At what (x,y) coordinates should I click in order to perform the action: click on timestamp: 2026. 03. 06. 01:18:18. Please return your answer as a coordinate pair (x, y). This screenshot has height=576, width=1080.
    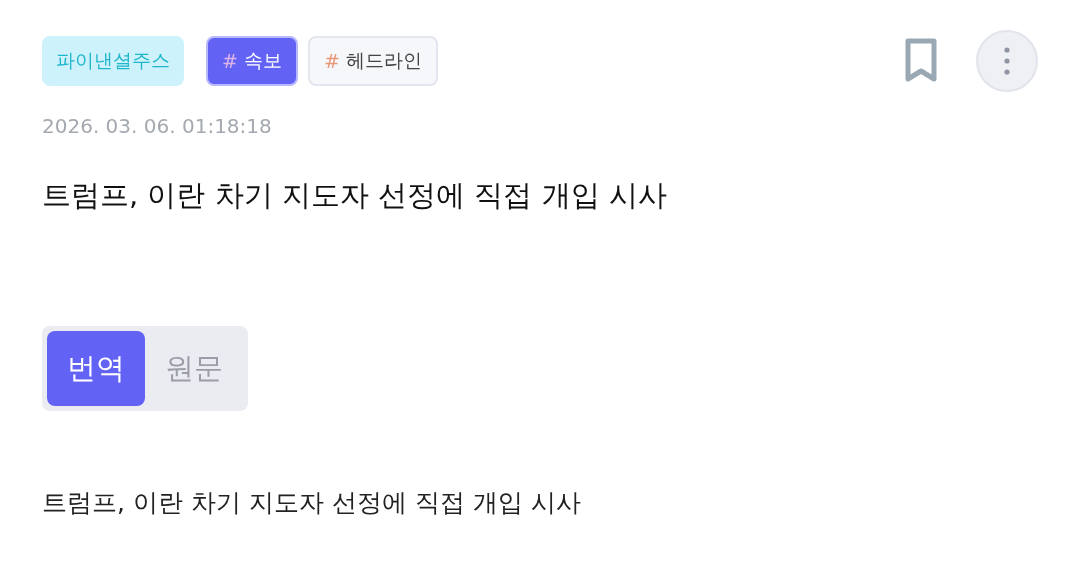
    Looking at the image, I should click on (157, 126).